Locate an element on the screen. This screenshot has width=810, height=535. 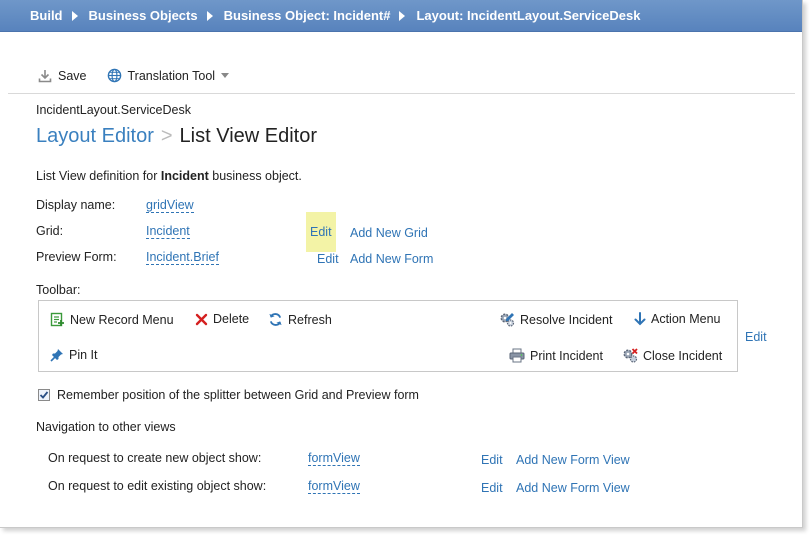
splitter-checkbox is located at coordinates (44, 395).